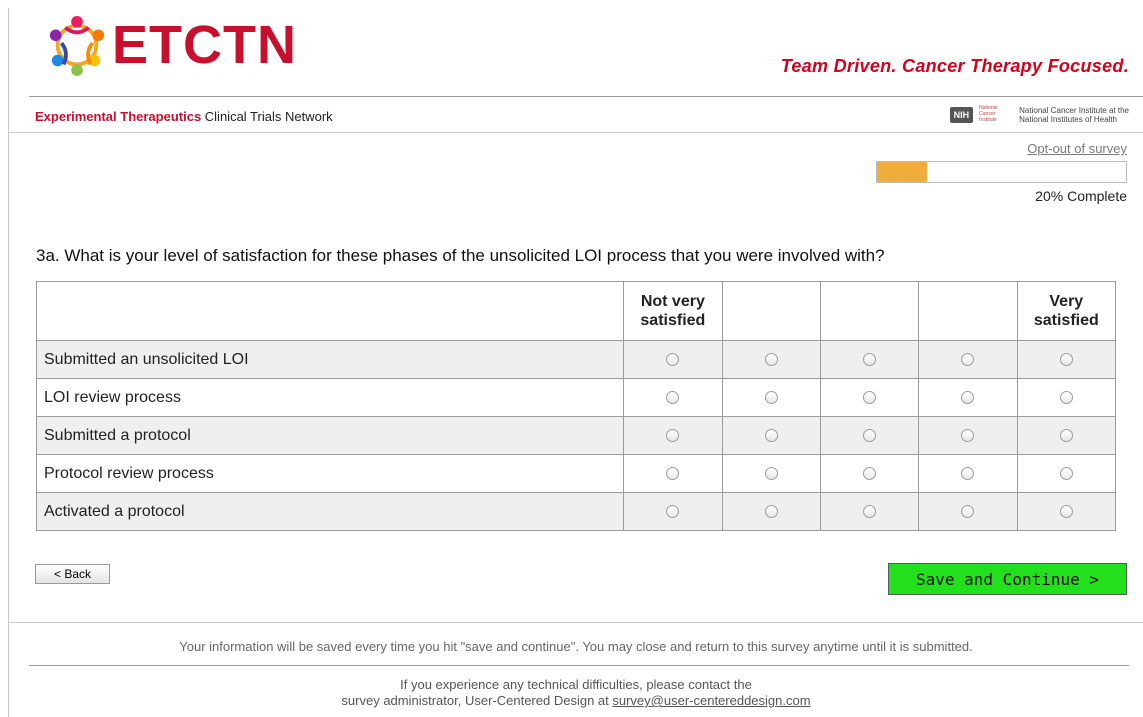 This screenshot has width=1143, height=717. Describe the element at coordinates (267, 116) in the screenshot. I see `subtitle-rest: Clinical Trials Network` at that location.